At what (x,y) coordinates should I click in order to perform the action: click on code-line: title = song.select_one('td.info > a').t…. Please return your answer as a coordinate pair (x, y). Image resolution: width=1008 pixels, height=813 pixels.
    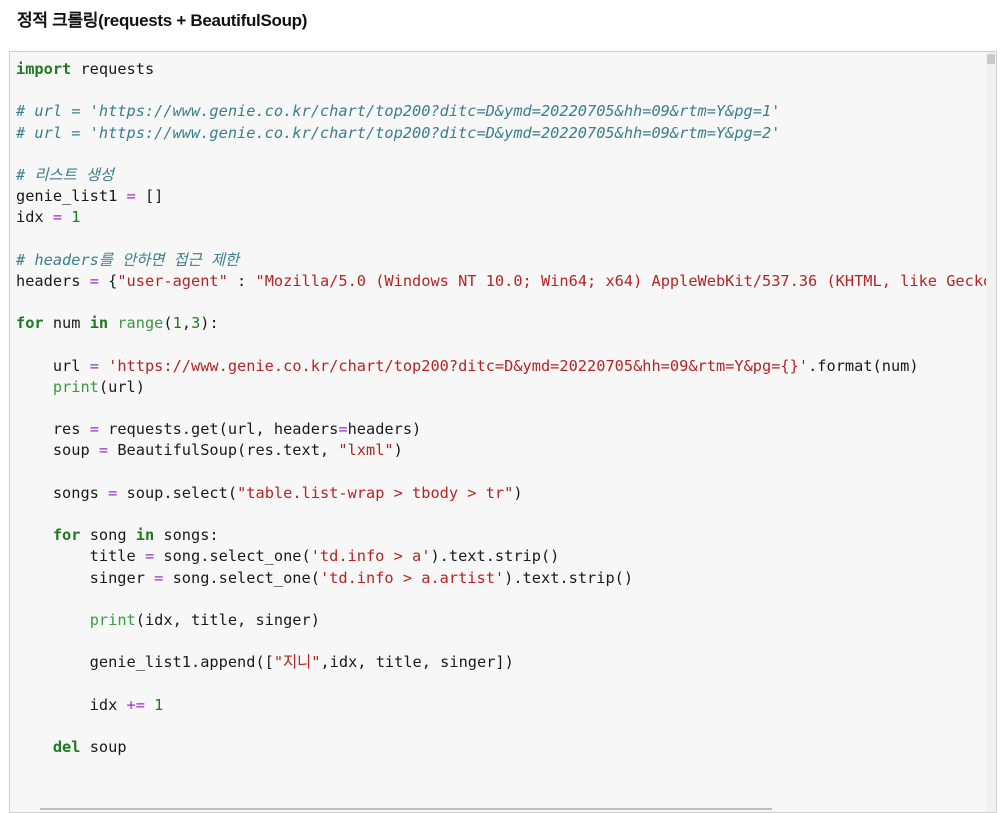
    Looking at the image, I should click on (506, 556).